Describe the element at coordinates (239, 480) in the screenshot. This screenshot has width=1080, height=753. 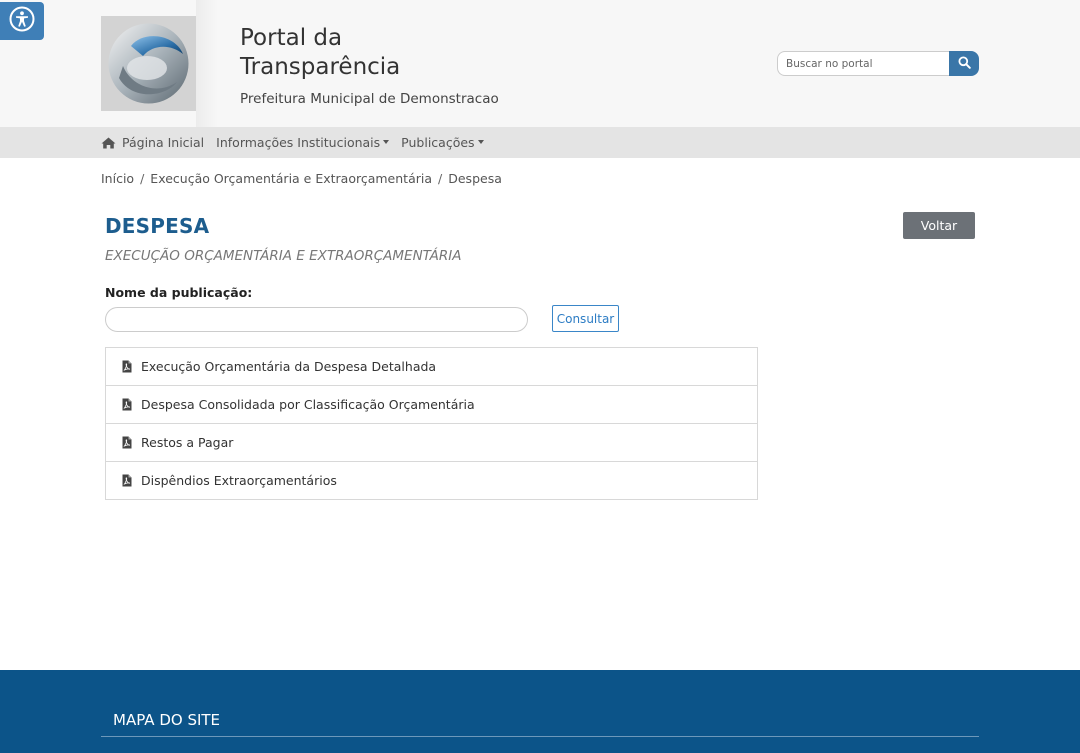
I see `list-item-label: Dispêndios Extraorçamentários` at that location.